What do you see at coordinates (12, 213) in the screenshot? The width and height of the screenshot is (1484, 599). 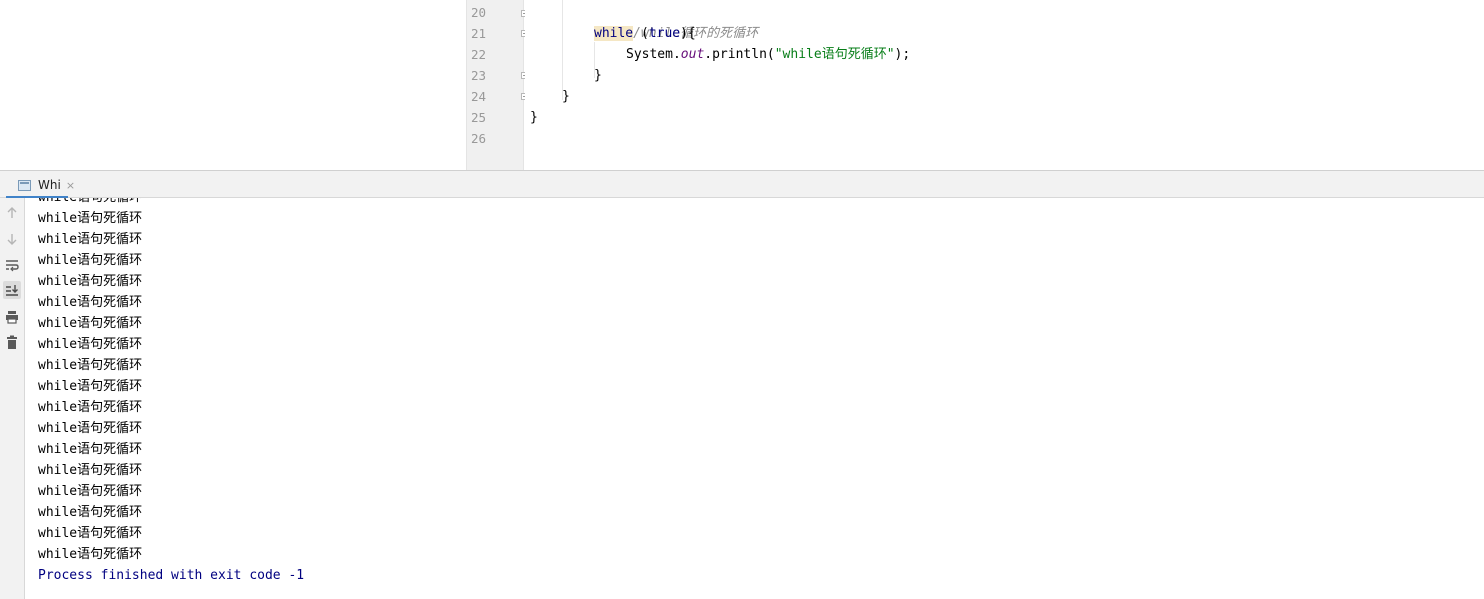 I see `arrow-up-icon` at bounding box center [12, 213].